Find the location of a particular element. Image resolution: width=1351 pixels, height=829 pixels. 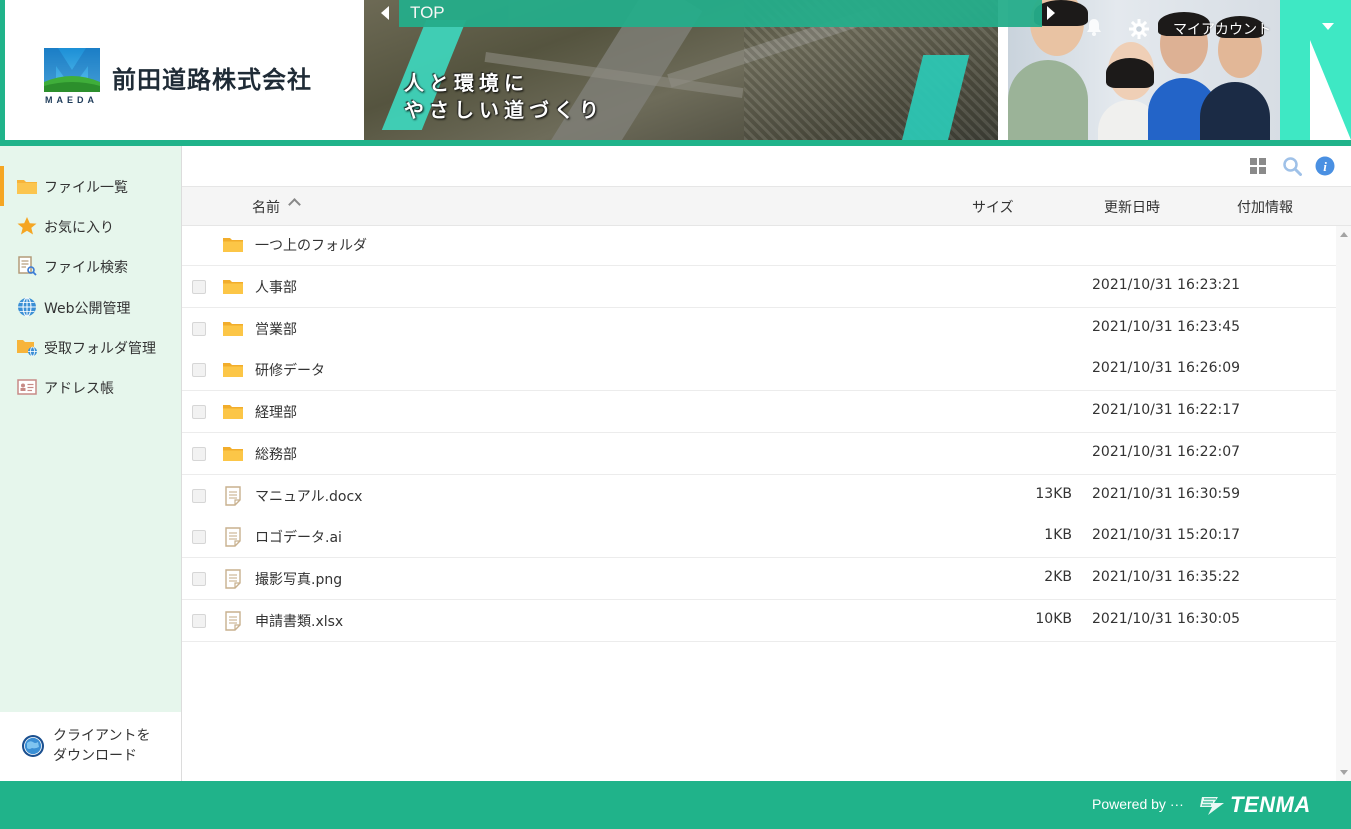

breadcrumb: TOP is located at coordinates (720, 13).